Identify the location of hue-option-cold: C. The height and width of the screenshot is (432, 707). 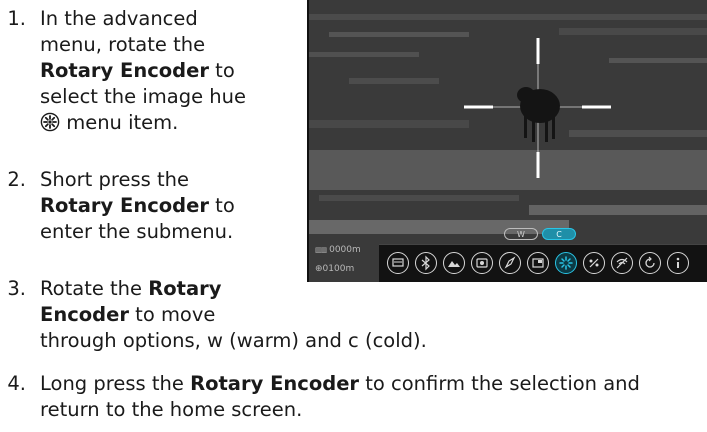
(559, 234).